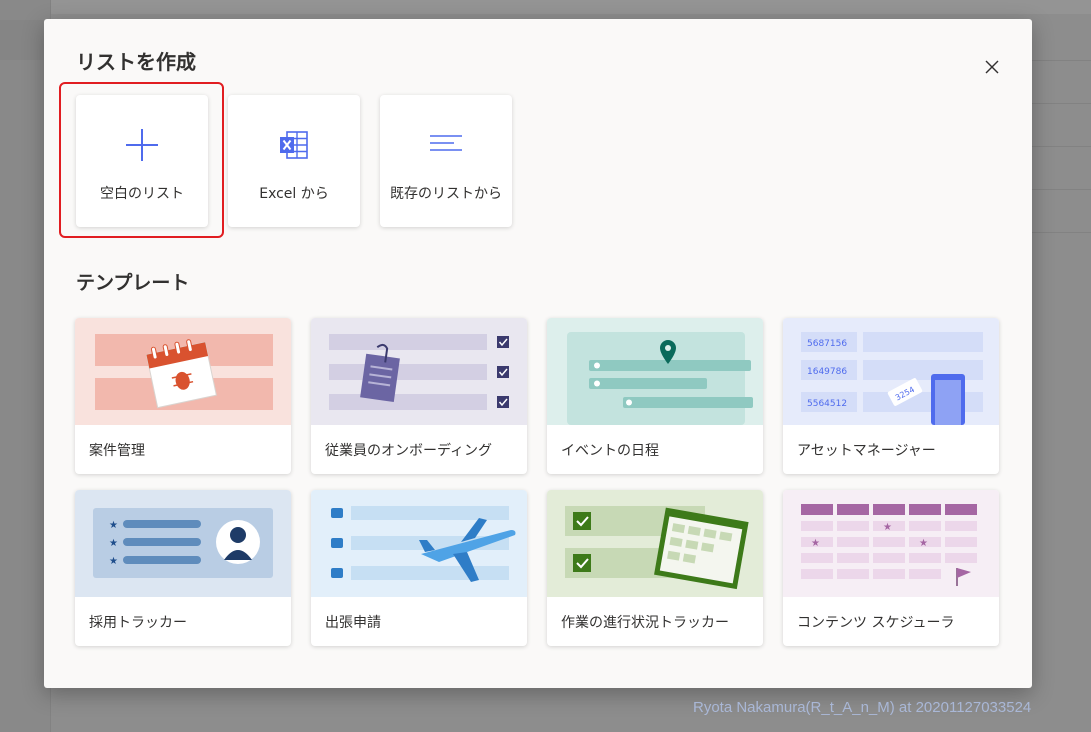 The image size is (1091, 732). What do you see at coordinates (294, 145) in the screenshot?
I see `excel-icon` at bounding box center [294, 145].